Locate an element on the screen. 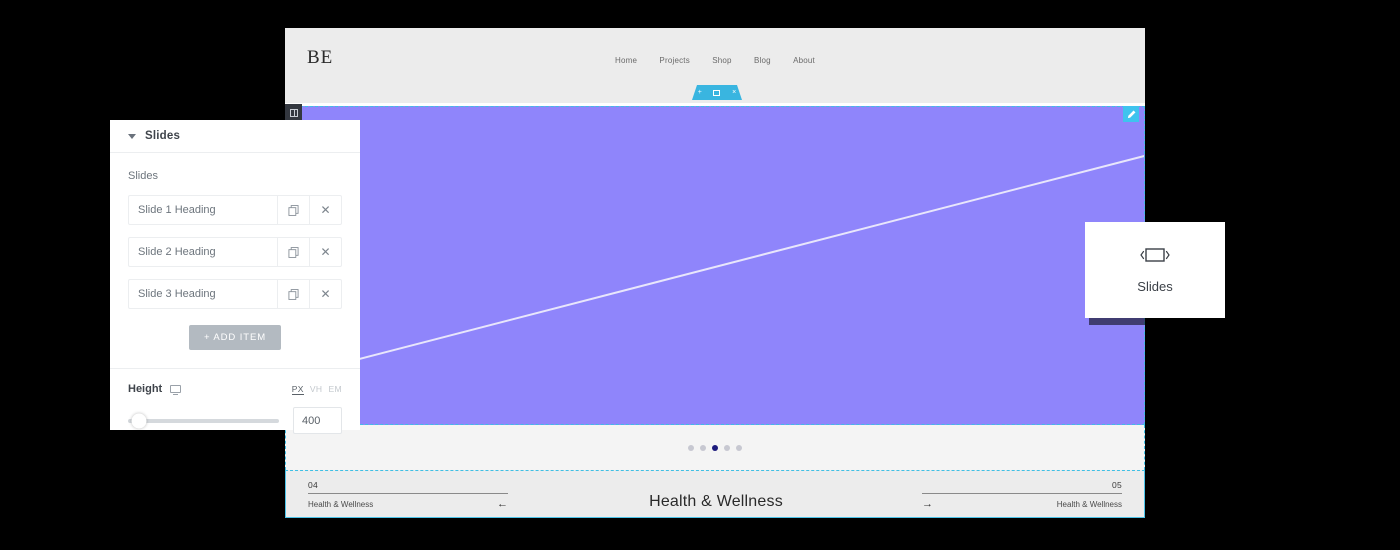 Image resolution: width=1400 pixels, height=550 pixels. footer-next-block: 05 → Health & Wellness is located at coordinates (1022, 495).